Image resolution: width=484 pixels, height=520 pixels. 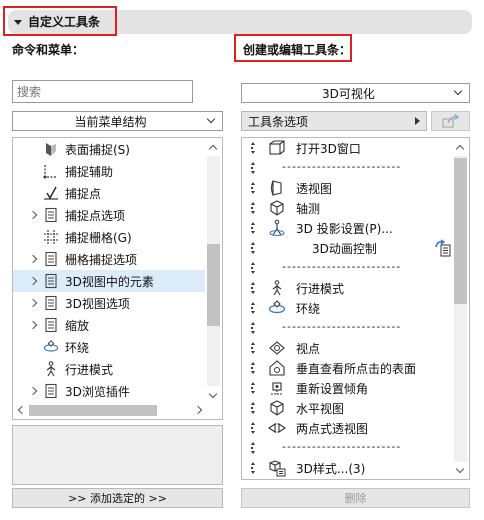 I want to click on tree-item: 捕捉辅助, so click(x=110, y=171).